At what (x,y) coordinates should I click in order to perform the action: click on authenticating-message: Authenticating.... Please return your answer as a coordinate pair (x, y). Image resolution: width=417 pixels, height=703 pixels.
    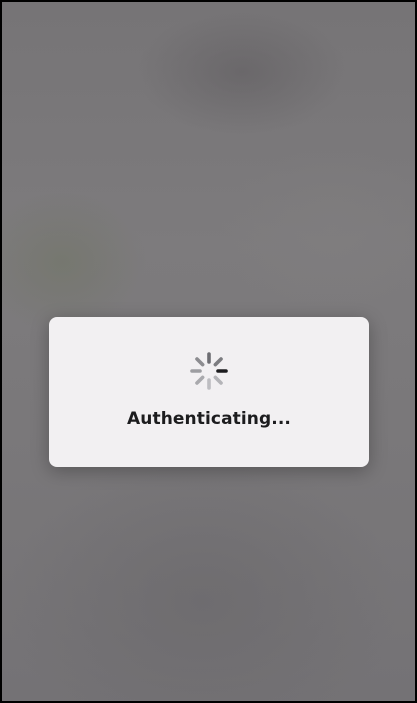
    Looking at the image, I should click on (209, 419).